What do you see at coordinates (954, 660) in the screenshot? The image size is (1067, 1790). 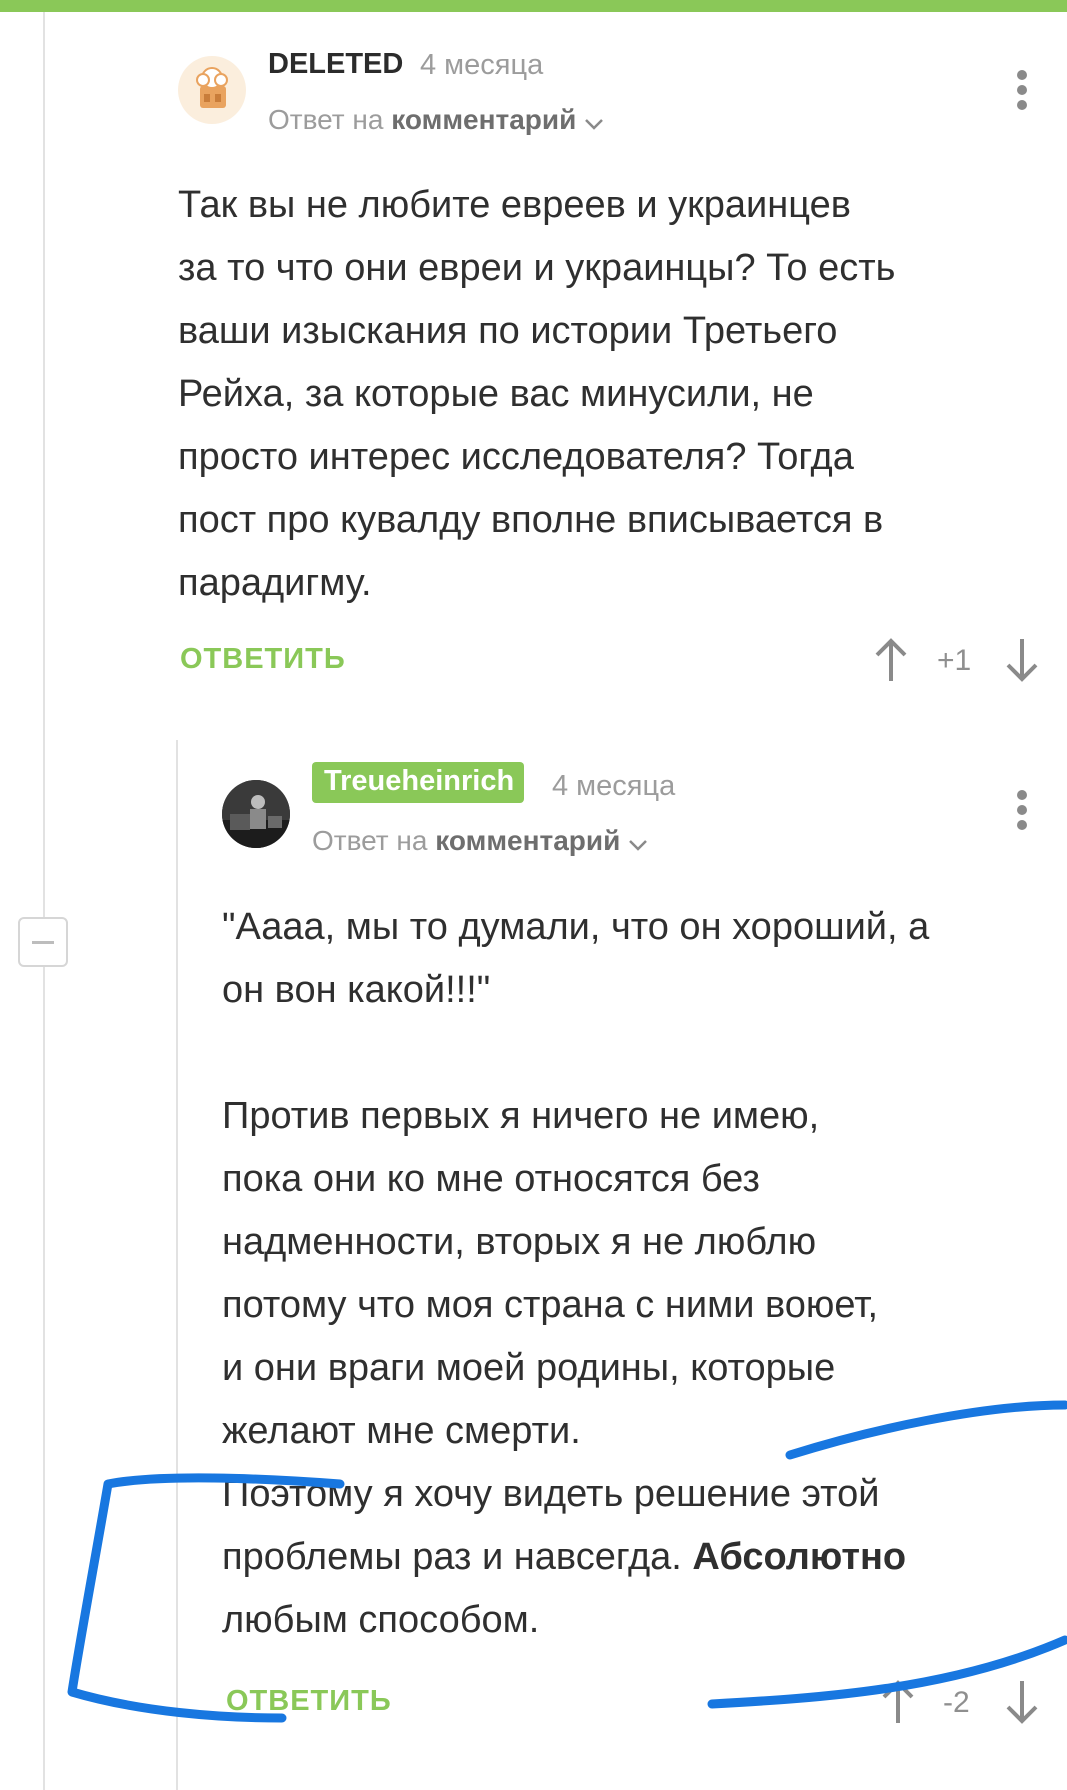 I see `rating-score: +1` at bounding box center [954, 660].